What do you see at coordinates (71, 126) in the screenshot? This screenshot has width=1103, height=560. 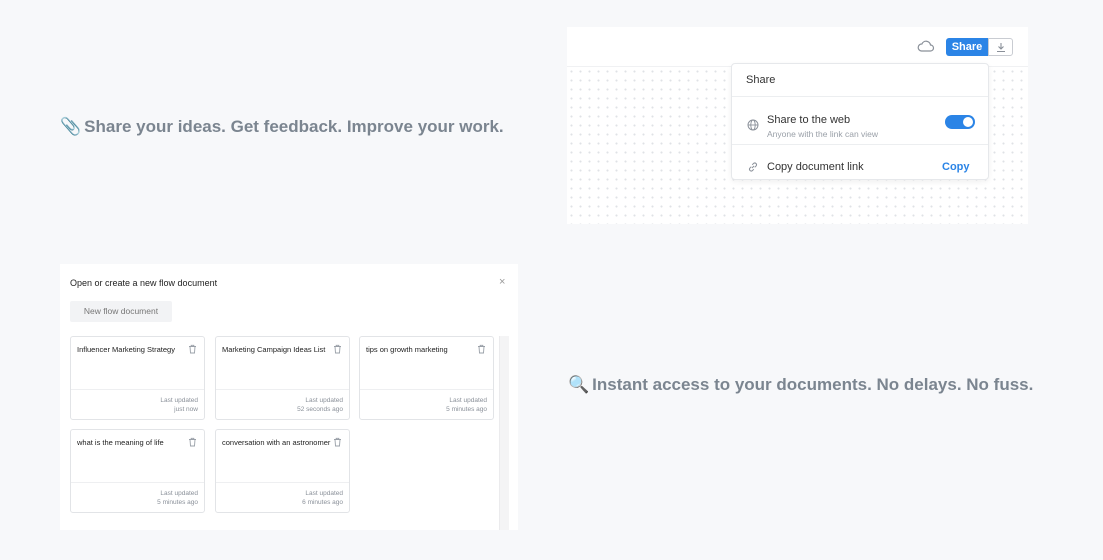 I see `paperclip-icon: 📎` at bounding box center [71, 126].